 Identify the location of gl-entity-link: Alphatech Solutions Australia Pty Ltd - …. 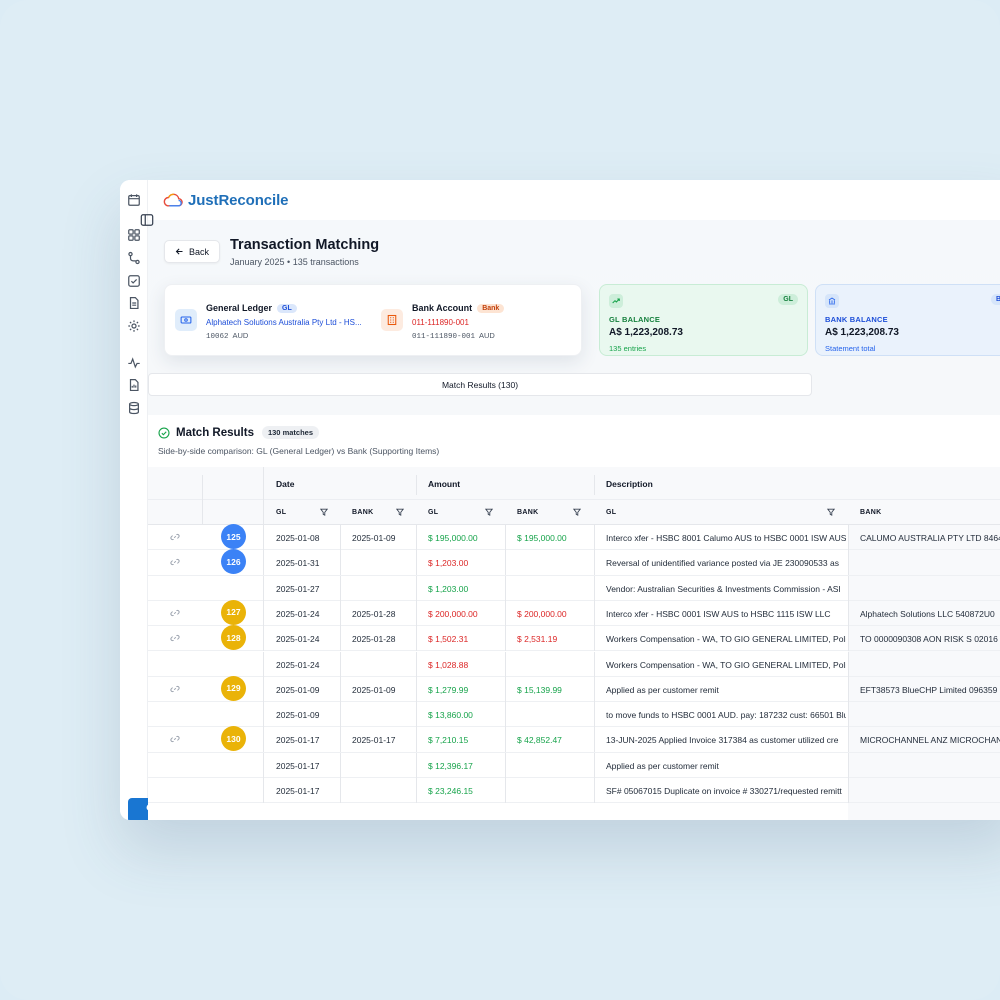
(284, 322).